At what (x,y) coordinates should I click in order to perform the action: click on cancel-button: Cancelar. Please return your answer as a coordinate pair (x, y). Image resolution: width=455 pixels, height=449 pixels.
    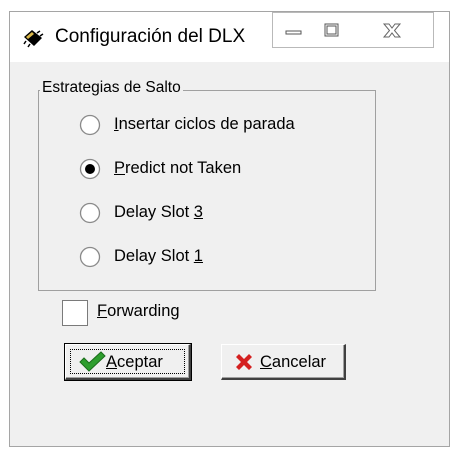
    Looking at the image, I should click on (283, 362).